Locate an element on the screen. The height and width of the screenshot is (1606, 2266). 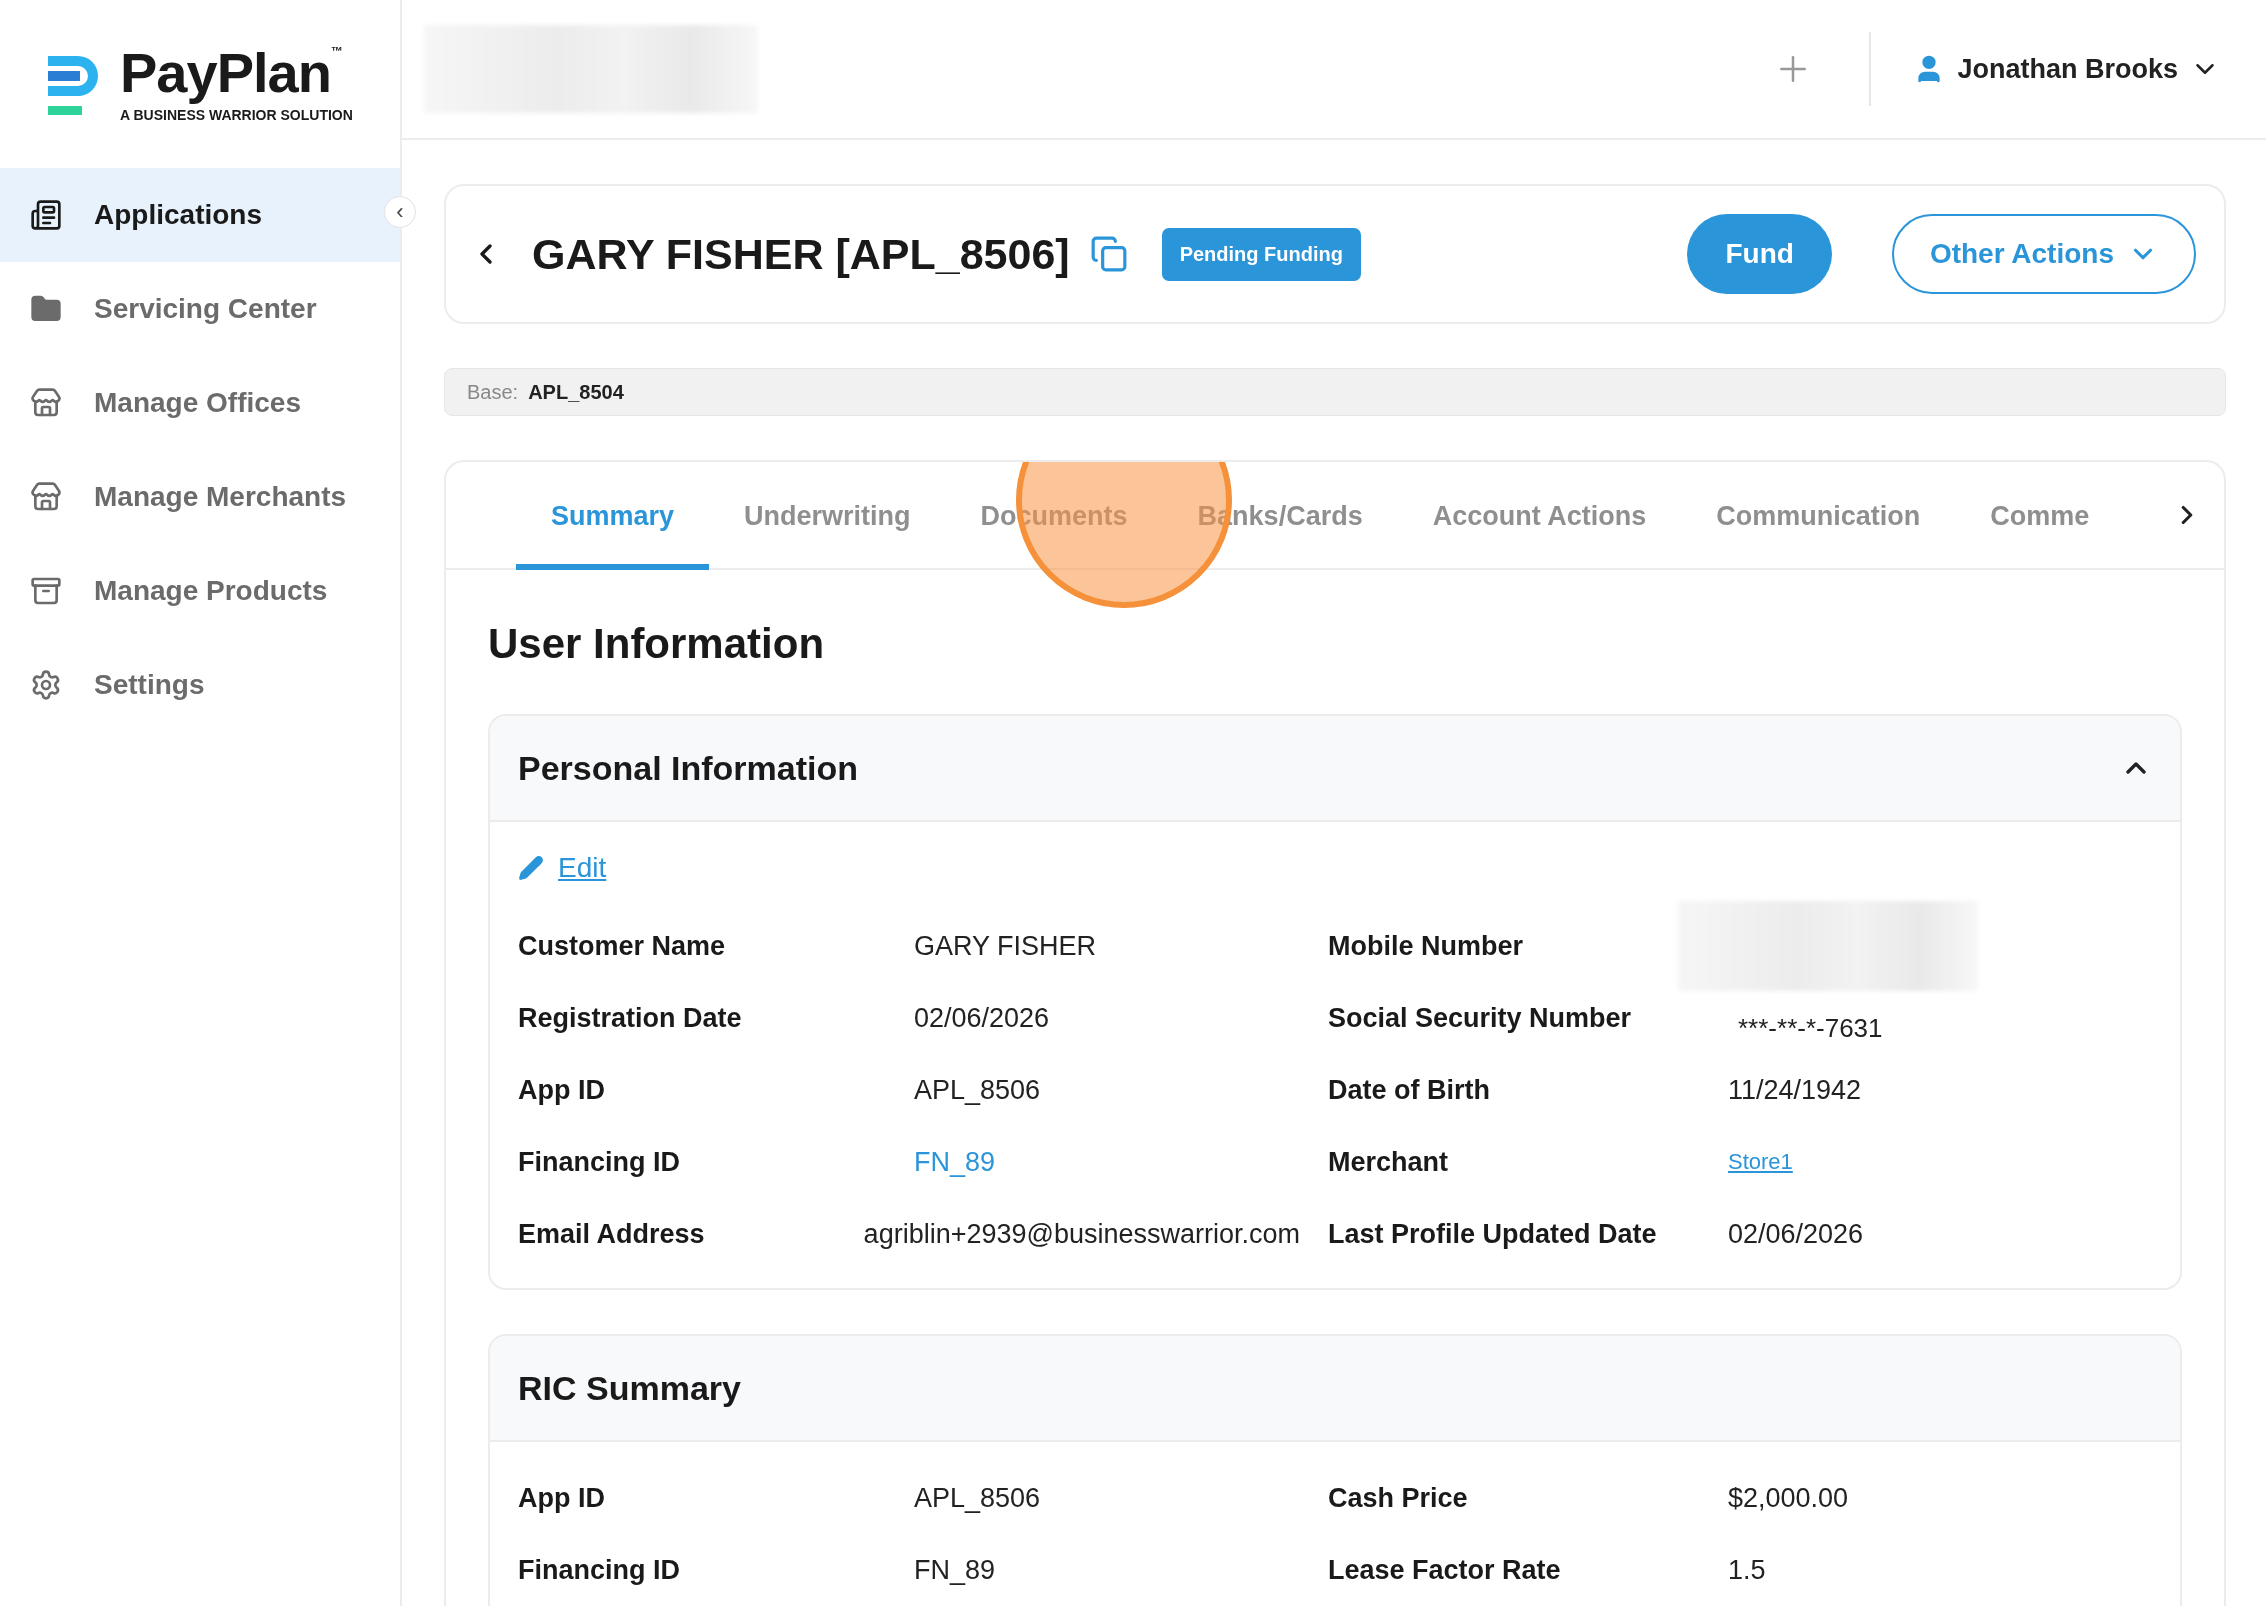
sidebar-item: Settings is located at coordinates (200, 685).